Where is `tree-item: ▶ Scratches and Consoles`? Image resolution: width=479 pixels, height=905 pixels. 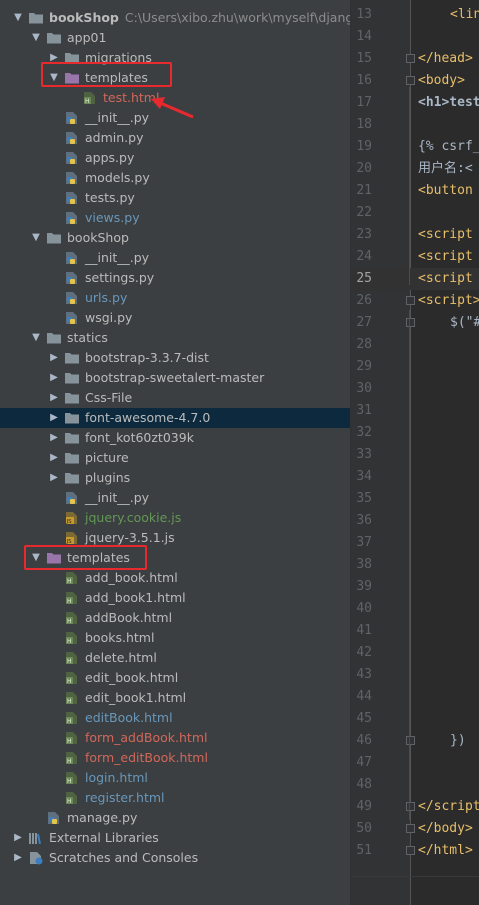 tree-item: ▶ Scratches and Consoles is located at coordinates (175, 858).